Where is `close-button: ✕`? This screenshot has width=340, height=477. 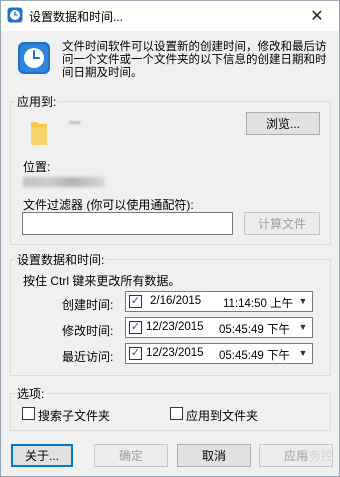
close-button: ✕ is located at coordinates (317, 16).